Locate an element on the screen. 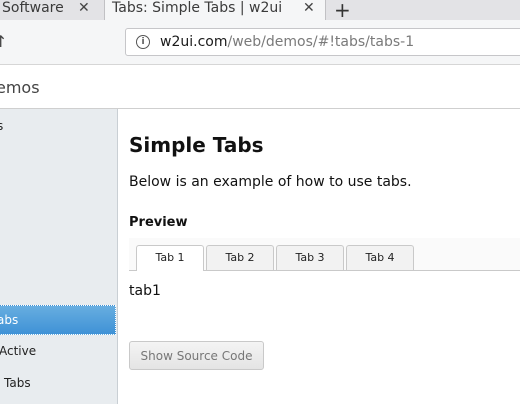 The height and width of the screenshot is (404, 520). browser-tab-active: Tabs: Simple Tabs | w2ui ✕ is located at coordinates (215, 10).